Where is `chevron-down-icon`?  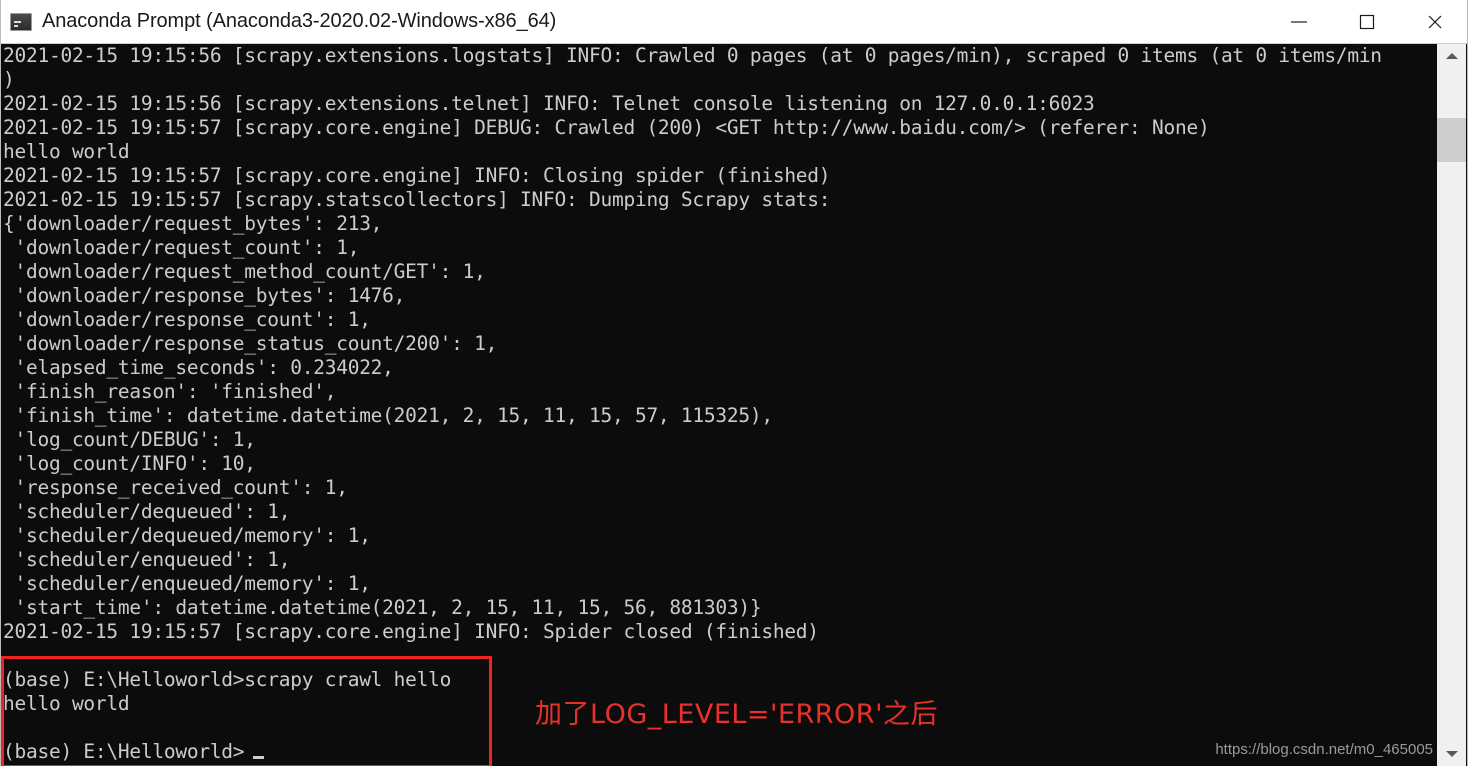
chevron-down-icon is located at coordinates (1451, 754).